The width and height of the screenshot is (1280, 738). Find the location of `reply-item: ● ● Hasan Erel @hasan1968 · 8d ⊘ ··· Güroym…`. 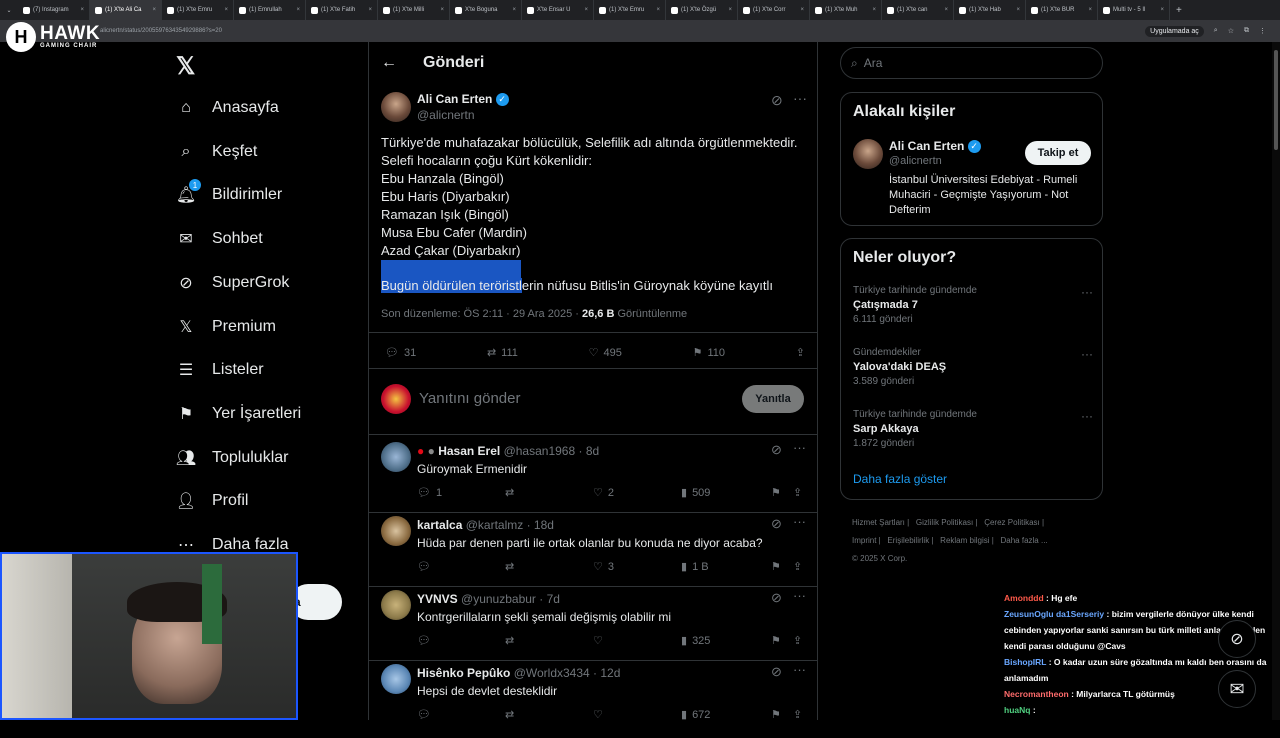

reply-item: ● ● Hasan Erel @hasan1968 · 8d ⊘ ··· Güroym… is located at coordinates (593, 478).